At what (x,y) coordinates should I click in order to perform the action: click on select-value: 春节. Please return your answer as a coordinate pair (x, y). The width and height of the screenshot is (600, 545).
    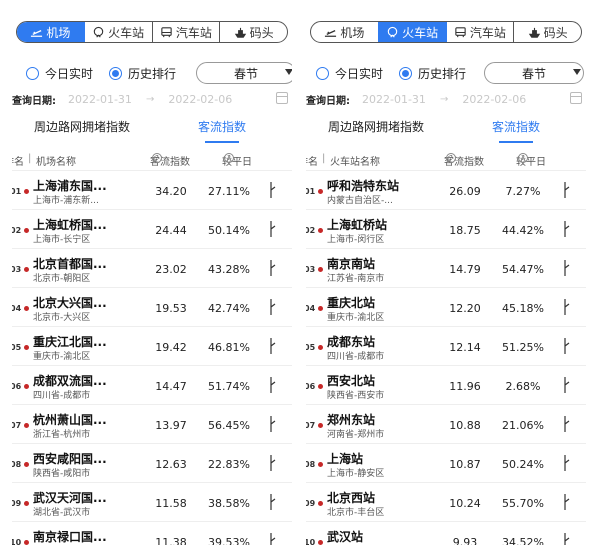
    Looking at the image, I should click on (533, 73).